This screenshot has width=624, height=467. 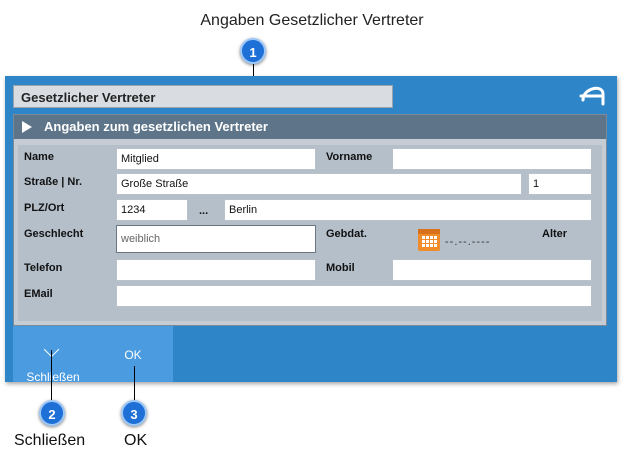 What do you see at coordinates (349, 157) in the screenshot?
I see `vorname-label: Vorname` at bounding box center [349, 157].